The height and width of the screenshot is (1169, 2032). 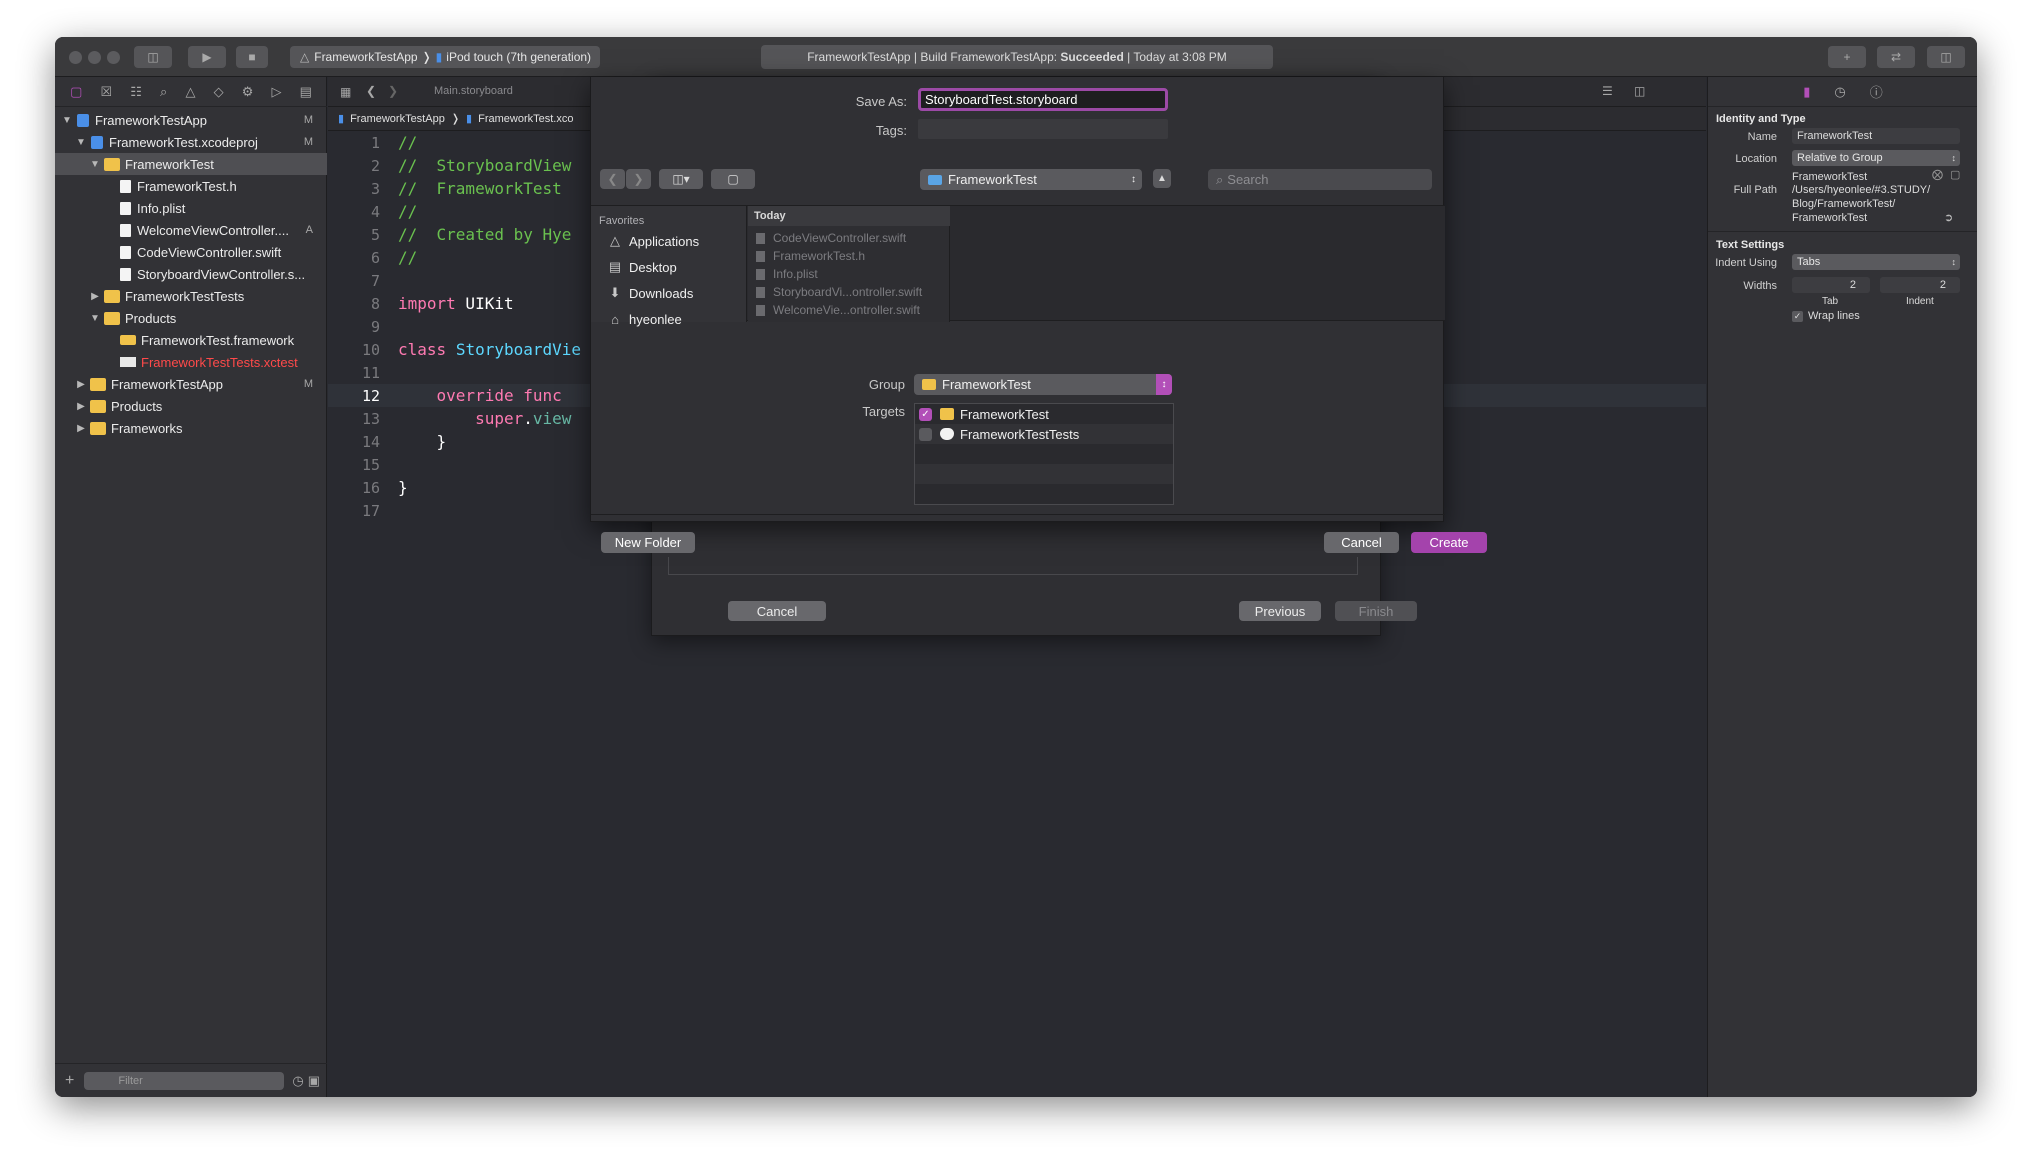 What do you see at coordinates (638, 179) in the screenshot?
I see `forward-button: ❯` at bounding box center [638, 179].